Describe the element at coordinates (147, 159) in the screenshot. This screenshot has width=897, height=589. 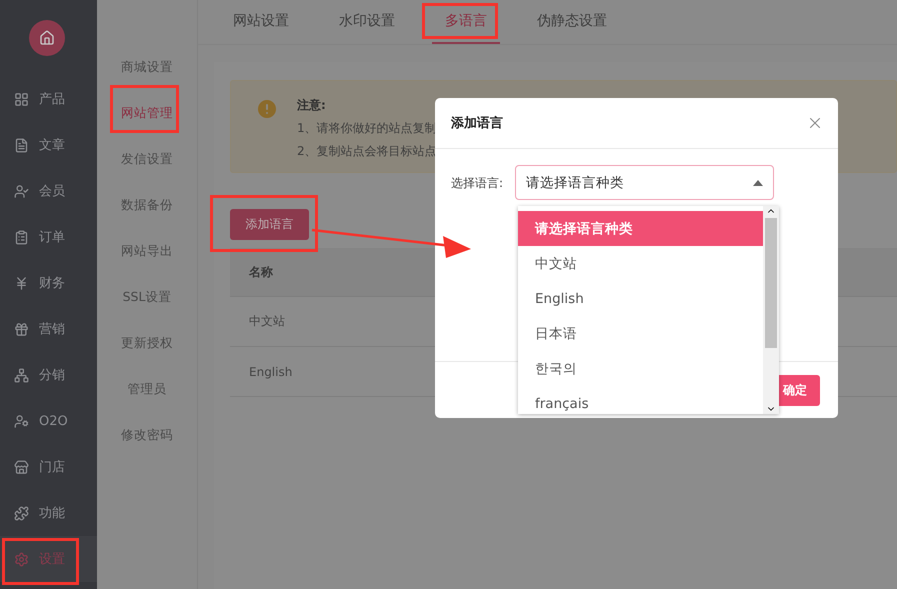
I see `submenu-item: 发信设置` at that location.